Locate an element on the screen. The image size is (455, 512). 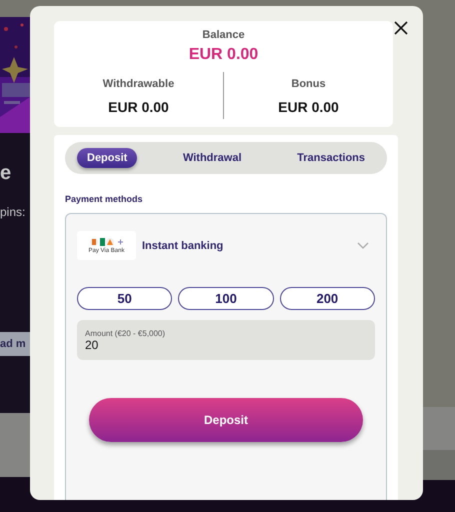
balance-label: Balance is located at coordinates (223, 35).